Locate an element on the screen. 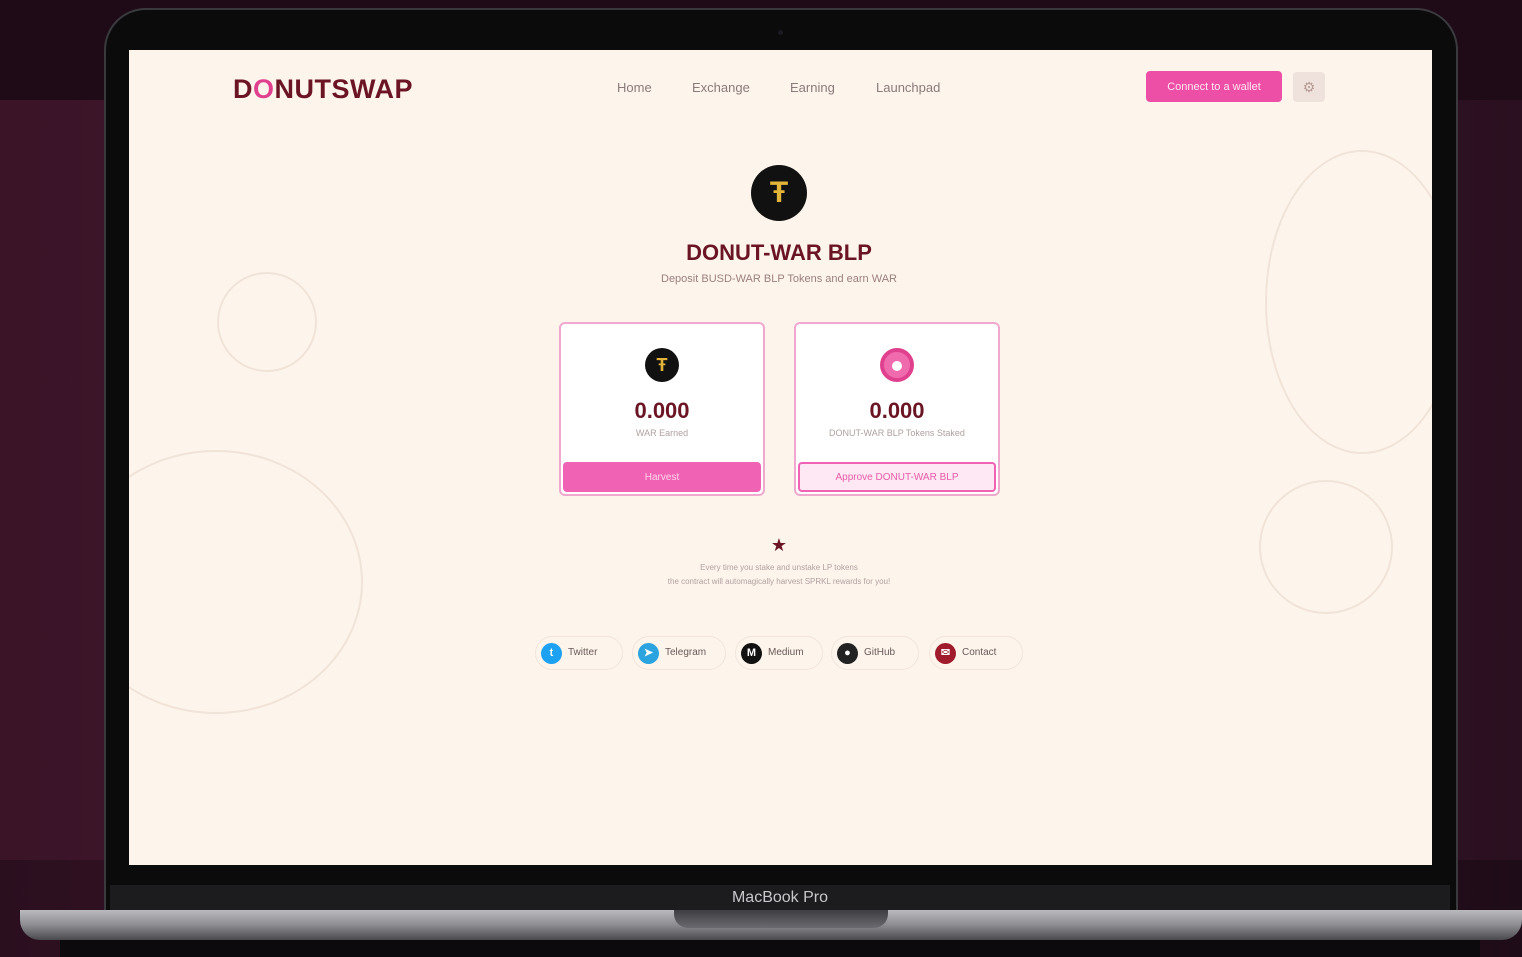 This screenshot has height=957, width=1522. social-github-label: GitHub is located at coordinates (880, 652).